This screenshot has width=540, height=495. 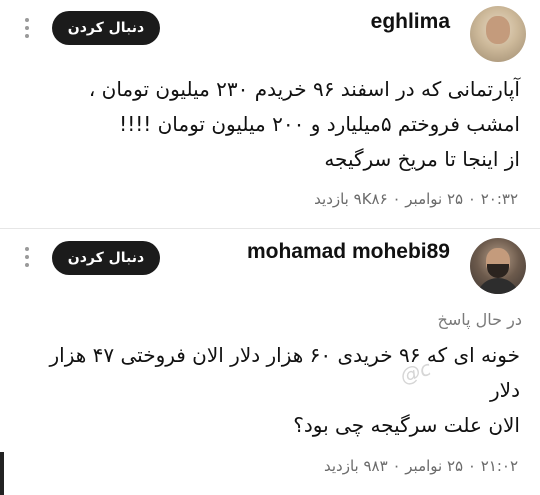 I want to click on username: mohamad mohebi89, so click(x=348, y=252).